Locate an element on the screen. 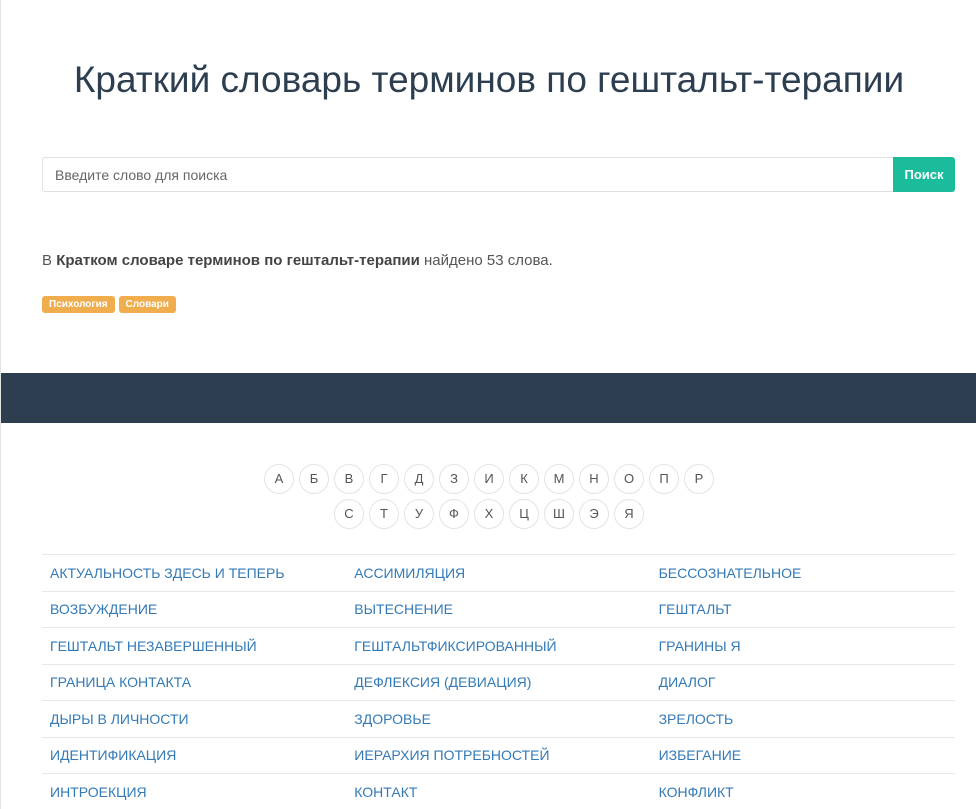 The image size is (976, 809). table-row: ДЫРЫ В ЛИЧНОСТИ ЗДОРОВЬЕ ЗРЕЛОСТЬ is located at coordinates (498, 718).